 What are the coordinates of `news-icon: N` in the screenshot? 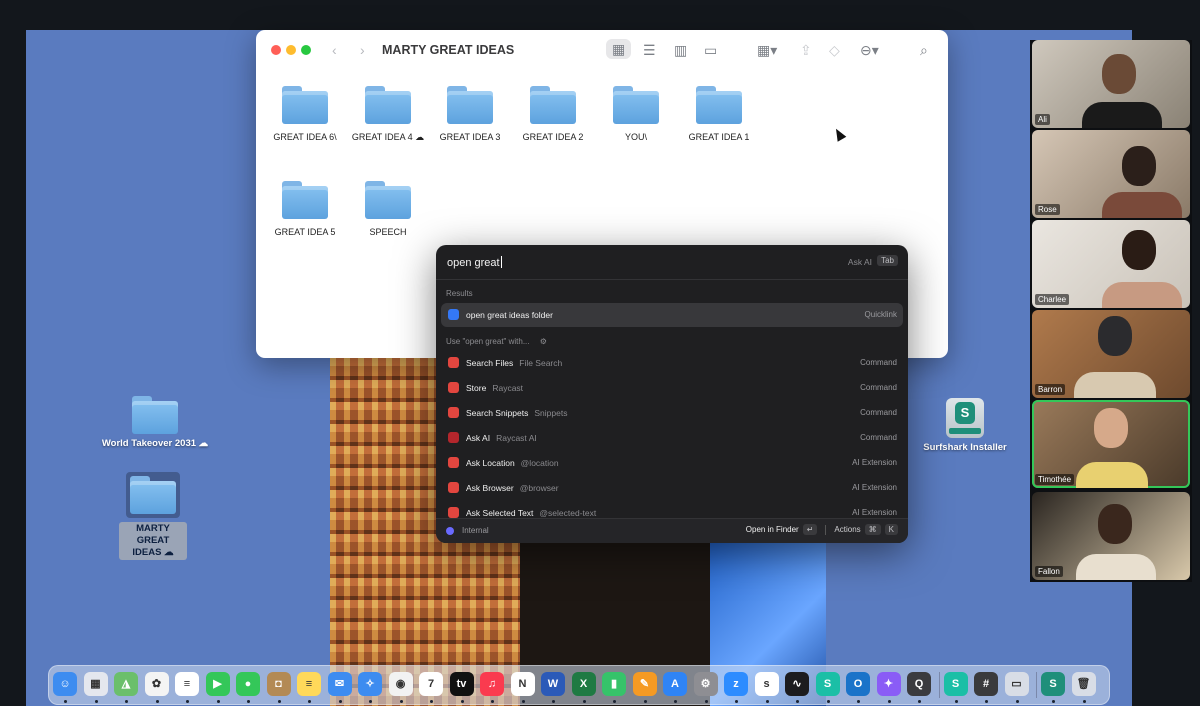 It's located at (522, 684).